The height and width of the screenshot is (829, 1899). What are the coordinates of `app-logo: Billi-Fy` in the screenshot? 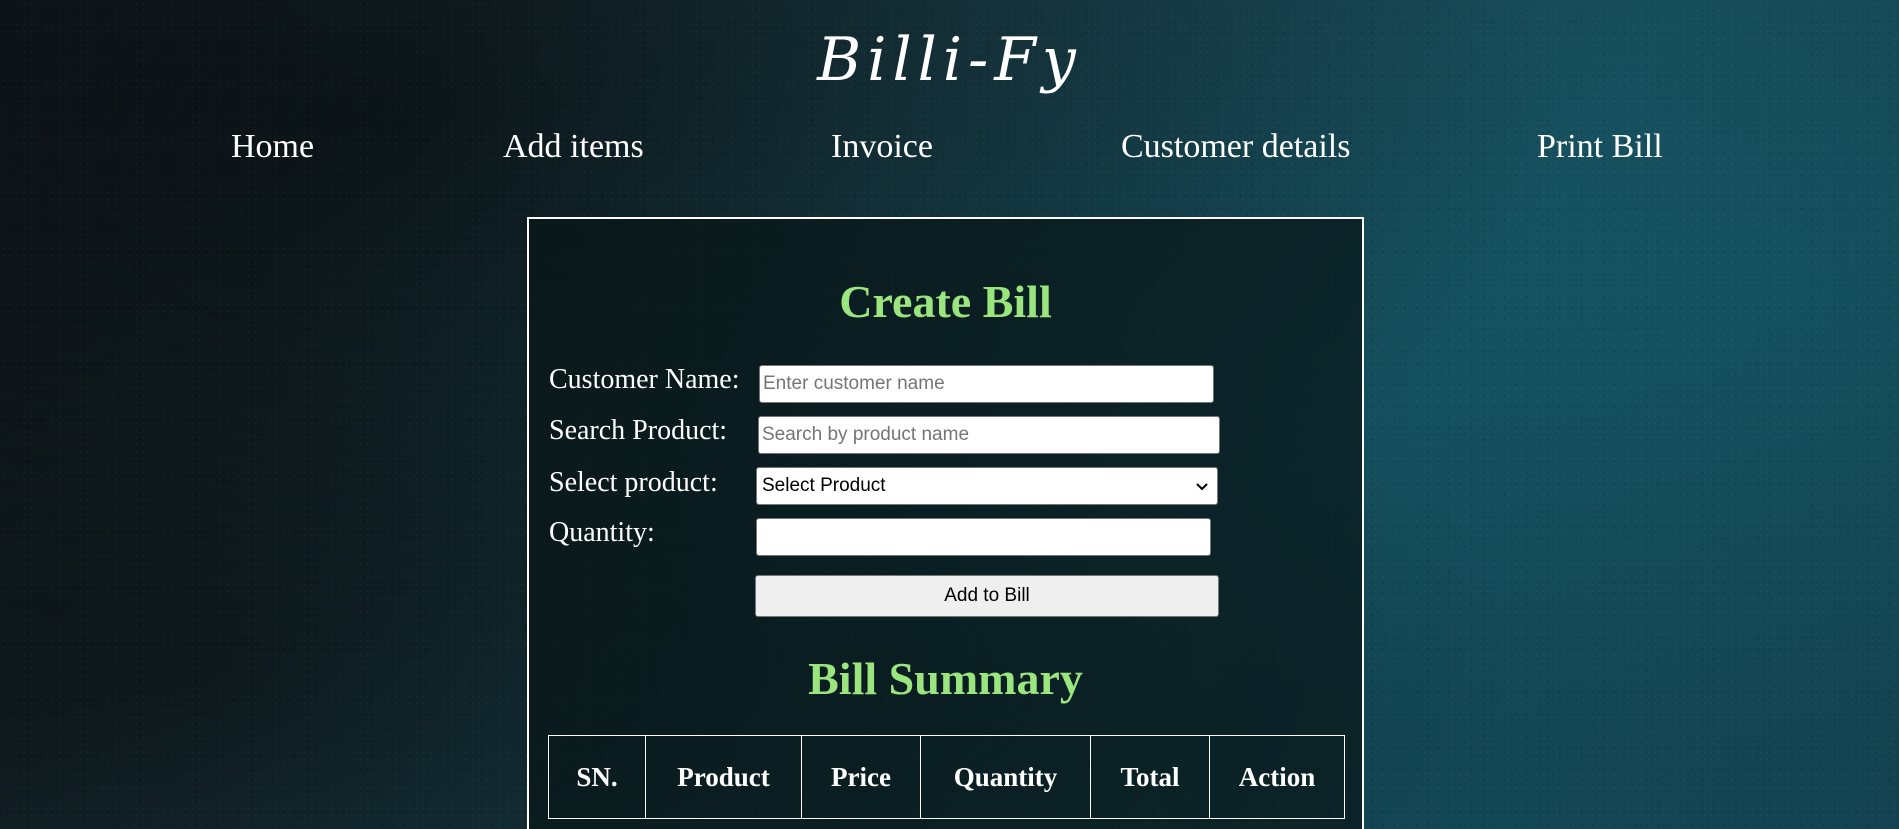 It's located at (949, 60).